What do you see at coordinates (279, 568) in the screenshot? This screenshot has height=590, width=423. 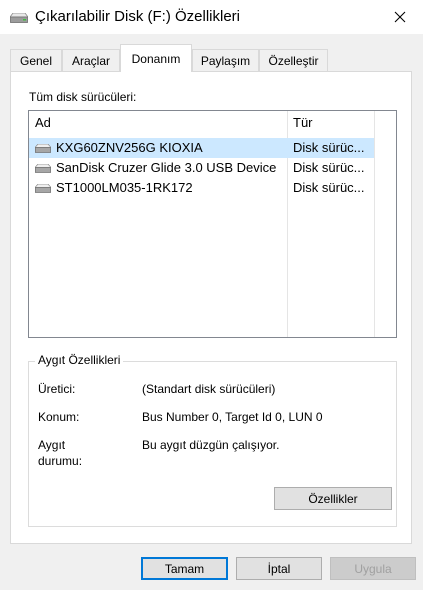 I see `cancel-button: İptal` at bounding box center [279, 568].